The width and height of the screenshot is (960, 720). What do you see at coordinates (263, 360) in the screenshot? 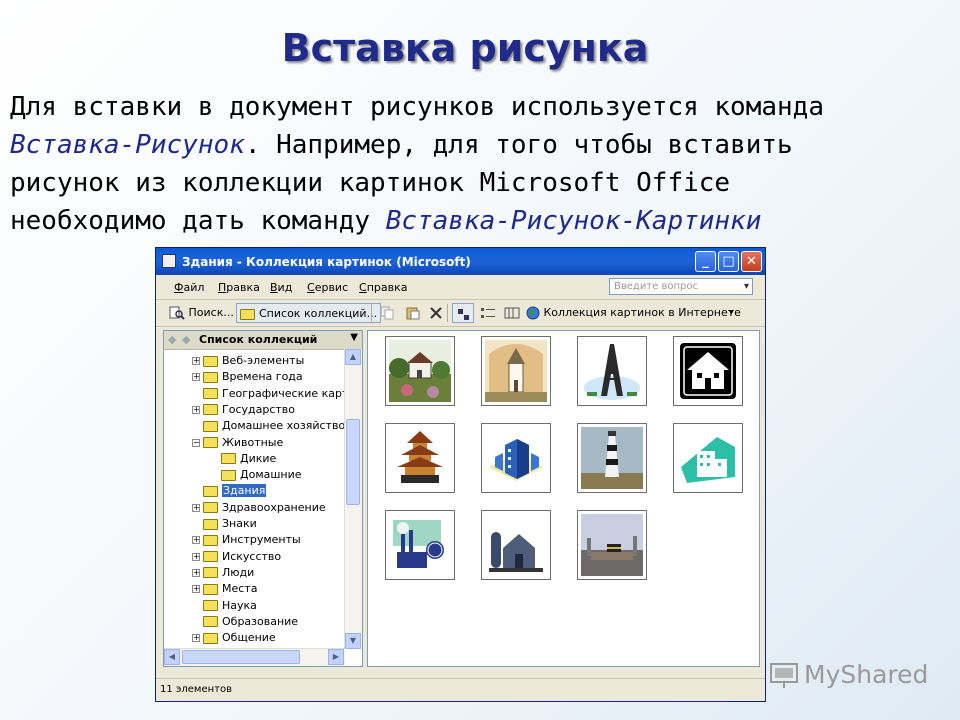
I see `tree-item-label: Веб-элементы` at bounding box center [263, 360].